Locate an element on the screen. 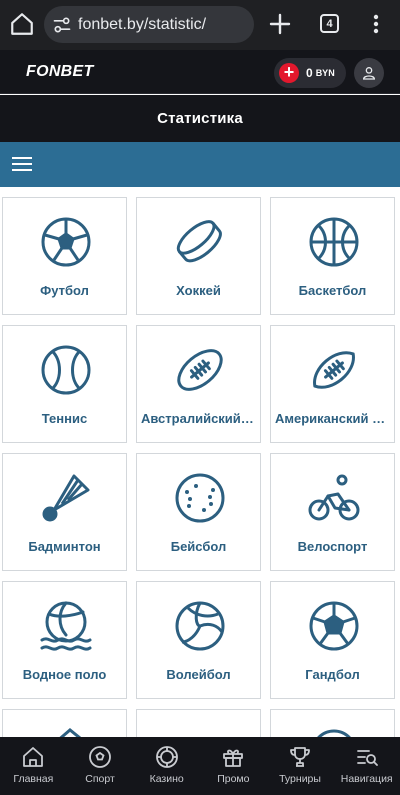 The image size is (400, 795). new-tab-icon is located at coordinates (280, 24).